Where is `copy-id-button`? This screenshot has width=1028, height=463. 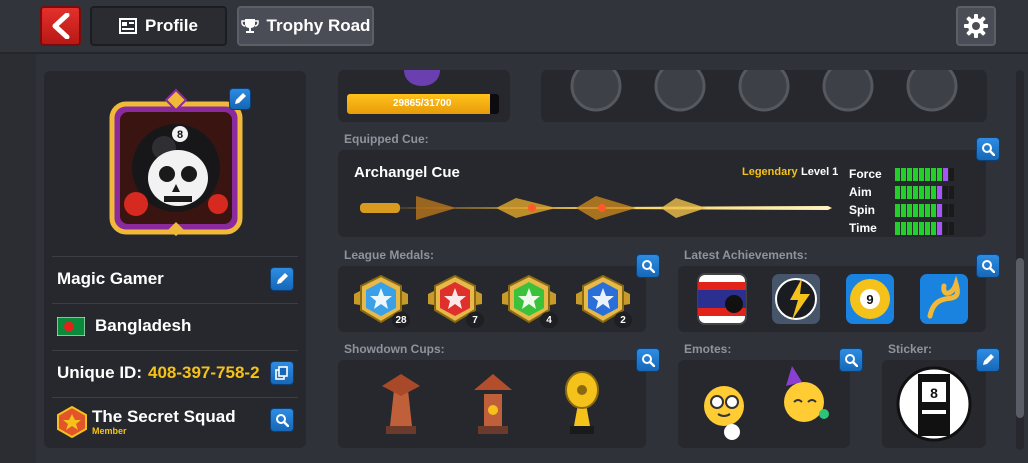 copy-id-button is located at coordinates (282, 373).